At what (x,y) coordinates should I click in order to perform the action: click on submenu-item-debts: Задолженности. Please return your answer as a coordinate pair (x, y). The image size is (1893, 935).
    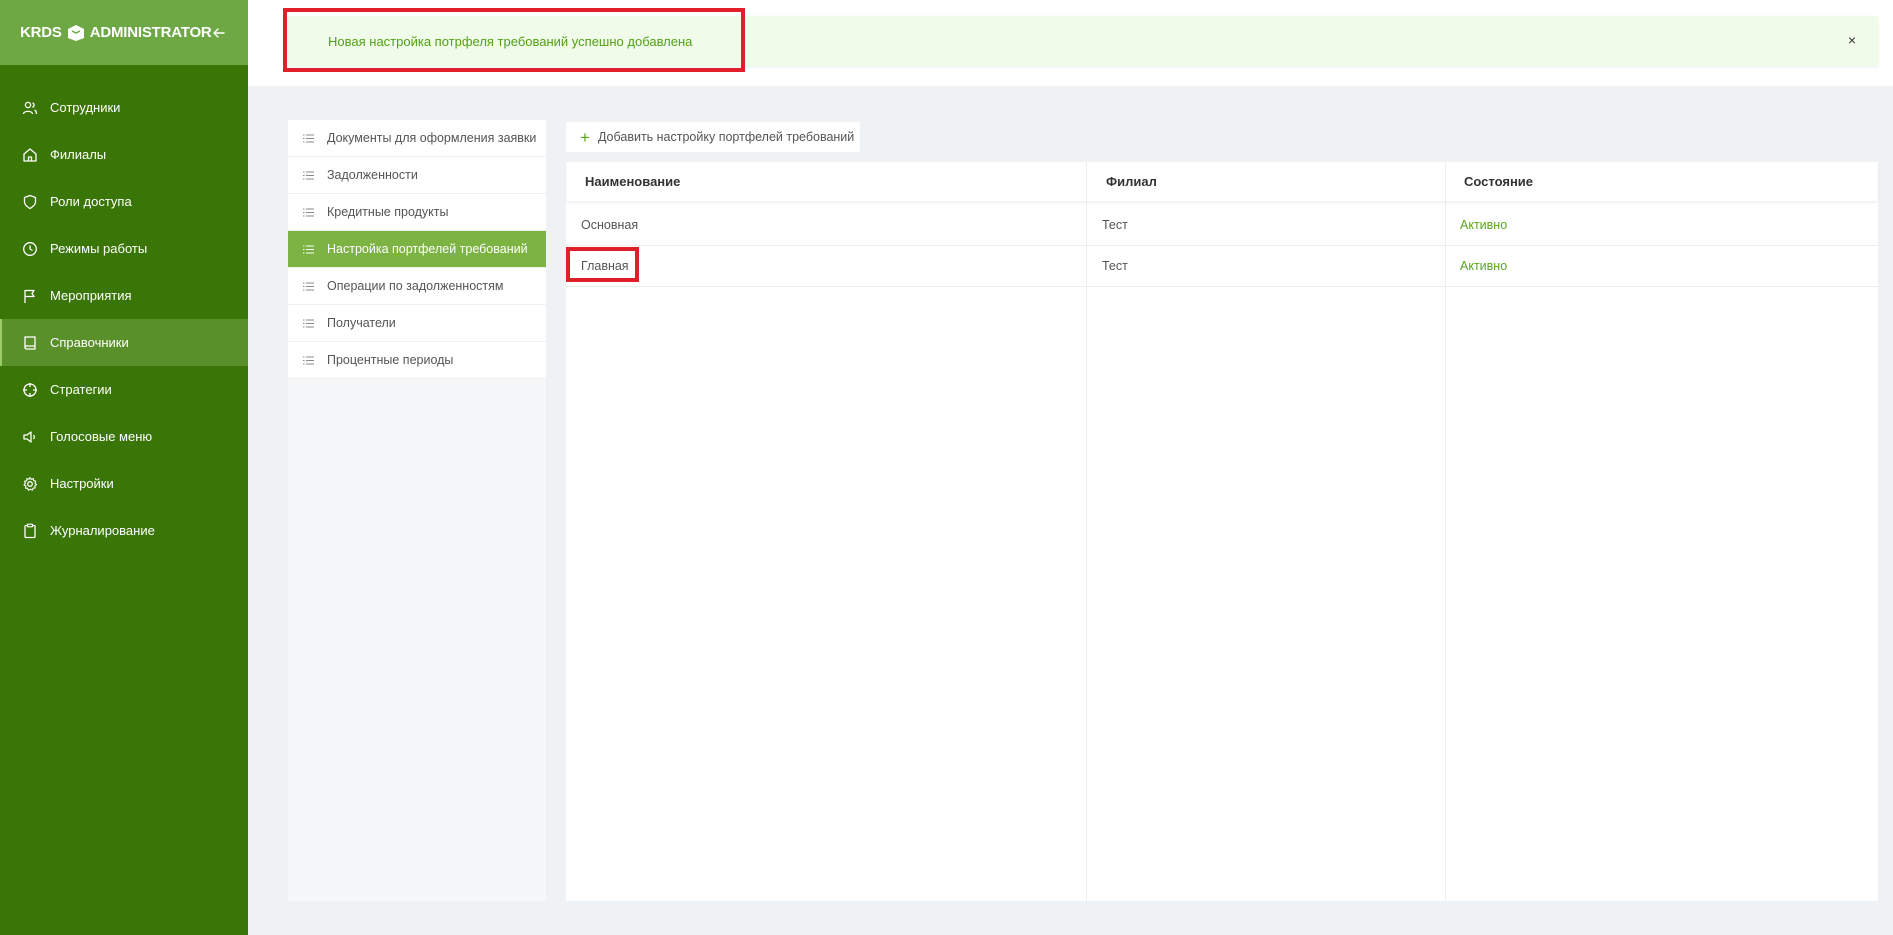
    Looking at the image, I should click on (417, 175).